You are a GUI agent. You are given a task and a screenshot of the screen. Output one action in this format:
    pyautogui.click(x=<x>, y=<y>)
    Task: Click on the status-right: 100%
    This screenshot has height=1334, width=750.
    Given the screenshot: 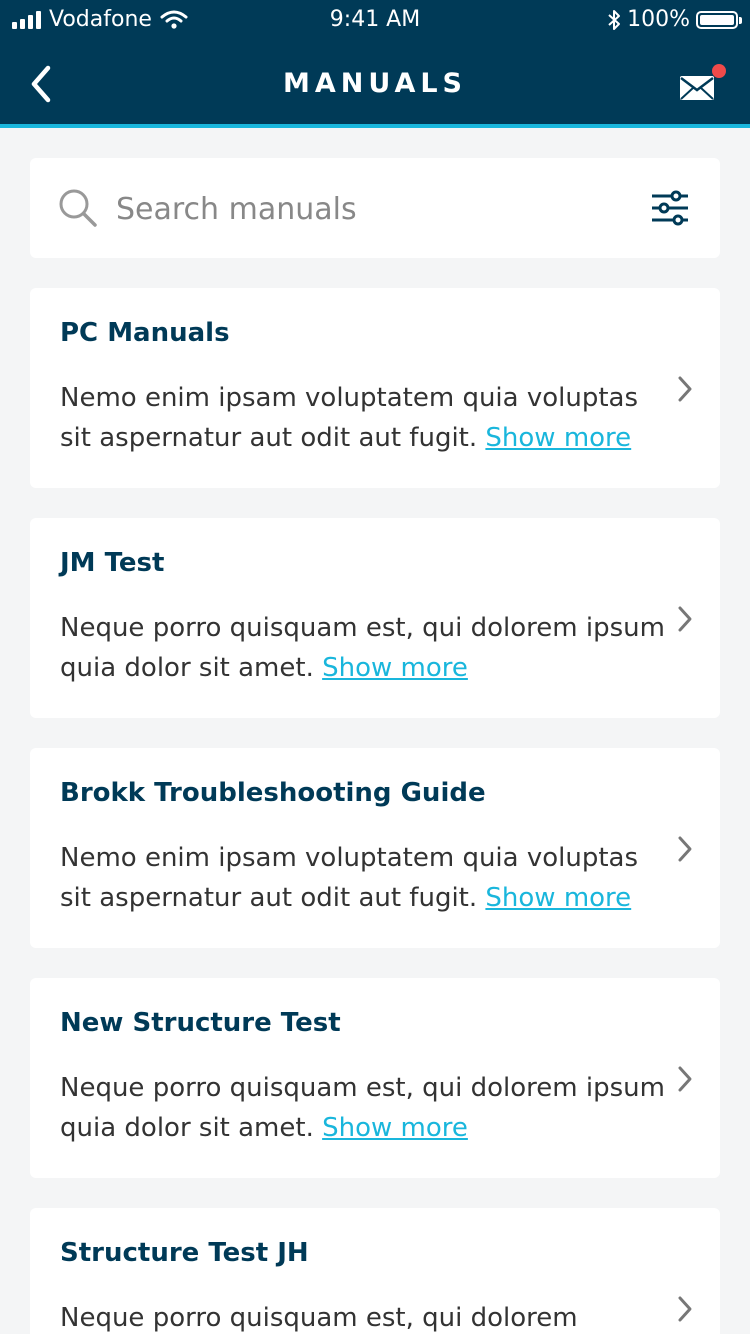 What is the action you would take?
    pyautogui.click(x=674, y=19)
    